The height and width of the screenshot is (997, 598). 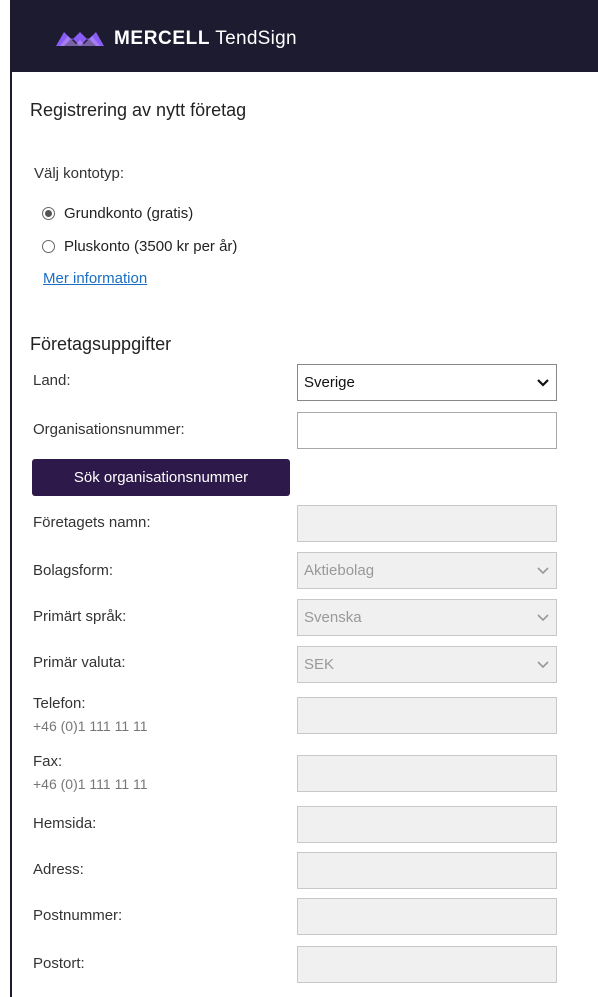 I want to click on postal-code-field, so click(x=427, y=916).